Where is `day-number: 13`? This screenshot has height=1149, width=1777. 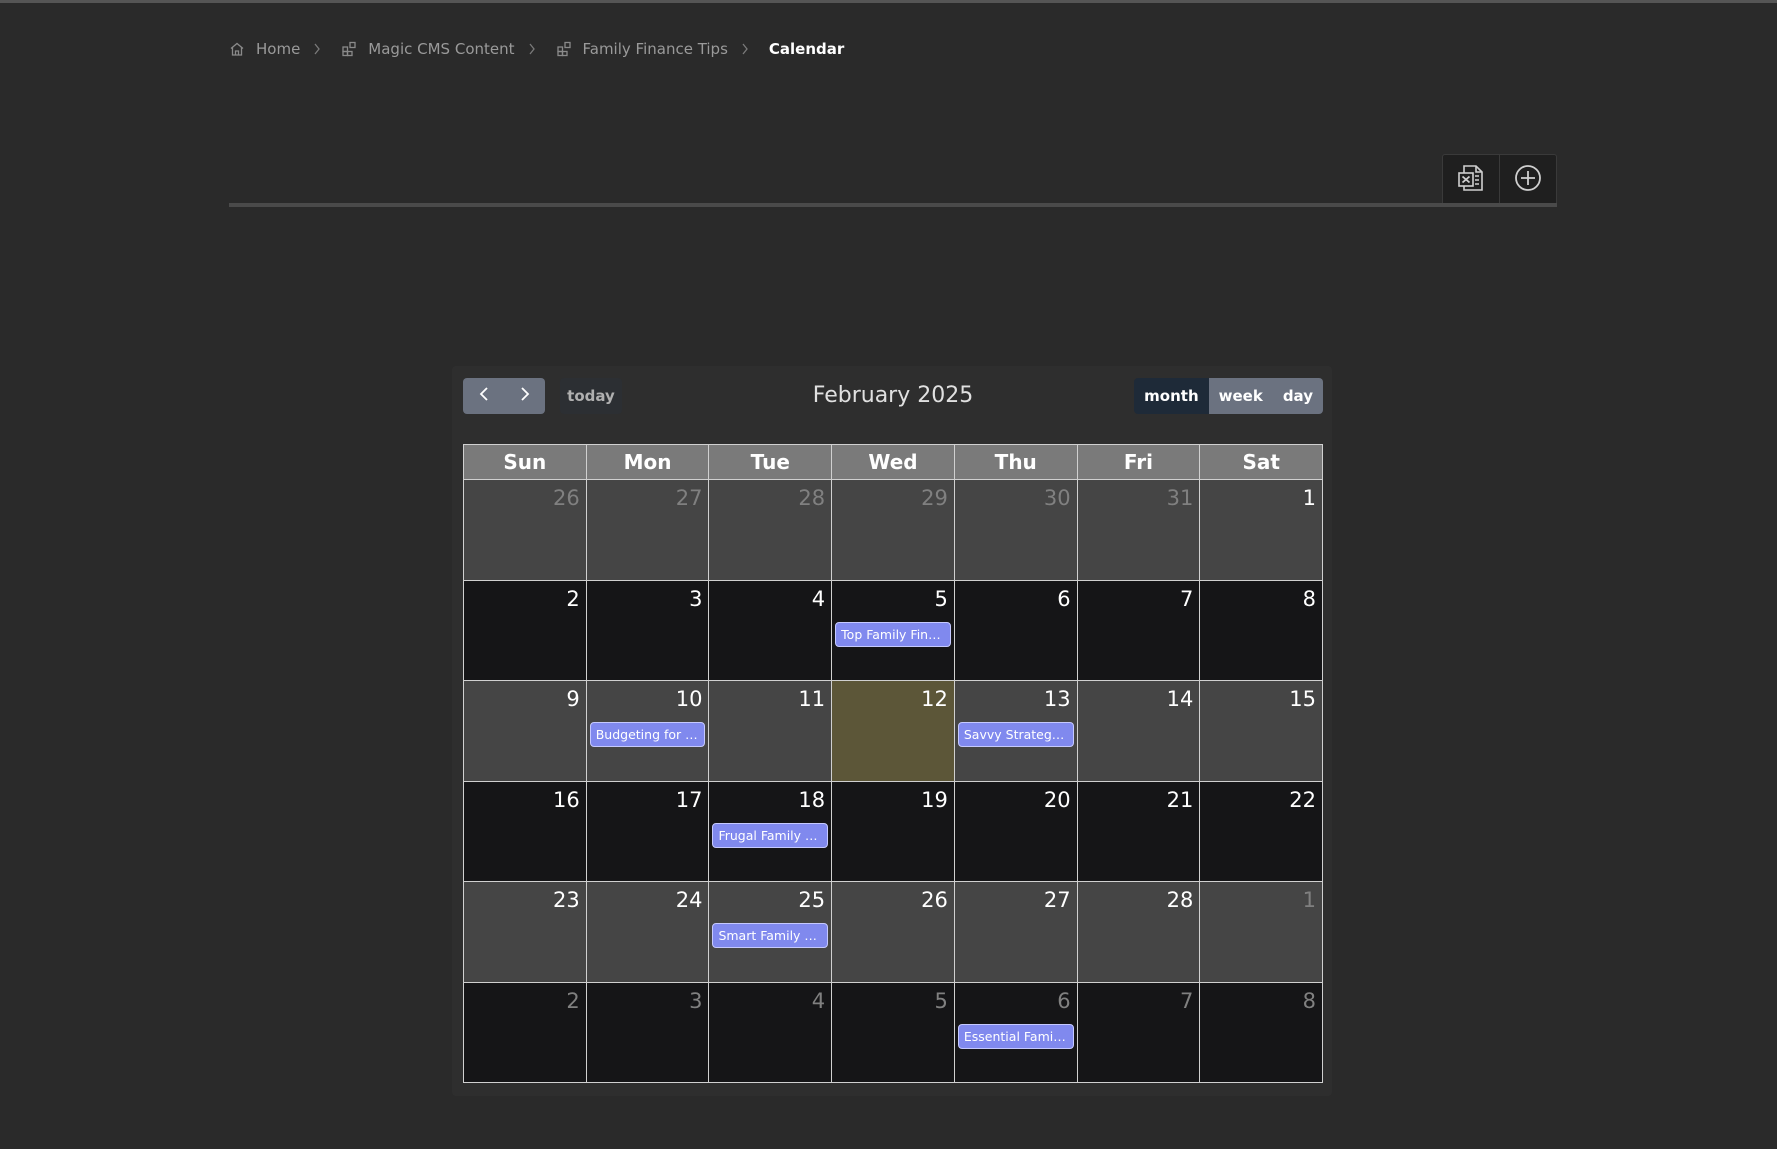 day-number: 13 is located at coordinates (1057, 699).